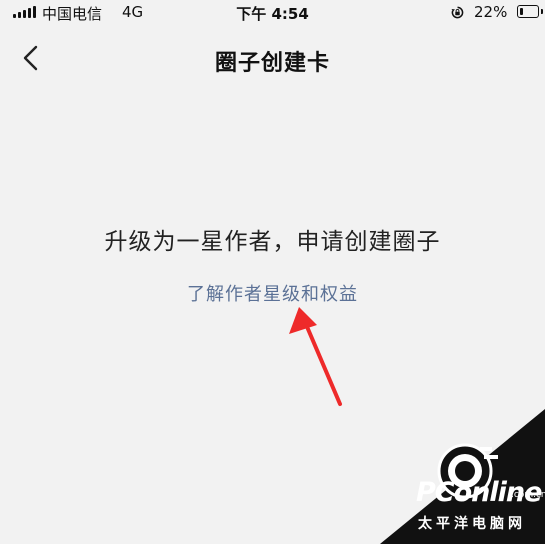 The width and height of the screenshot is (545, 544). Describe the element at coordinates (272, 13) in the screenshot. I see `status-bar: 中国电信 4G 下午 4:54 22%` at that location.